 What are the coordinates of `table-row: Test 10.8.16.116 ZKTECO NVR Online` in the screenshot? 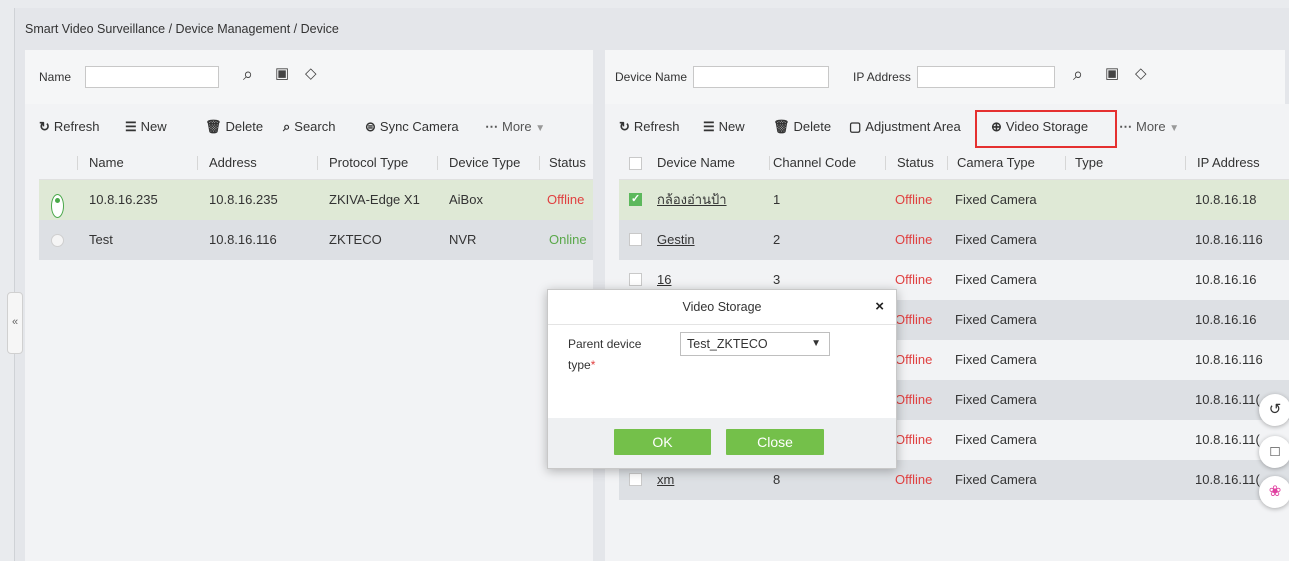 It's located at (316, 240).